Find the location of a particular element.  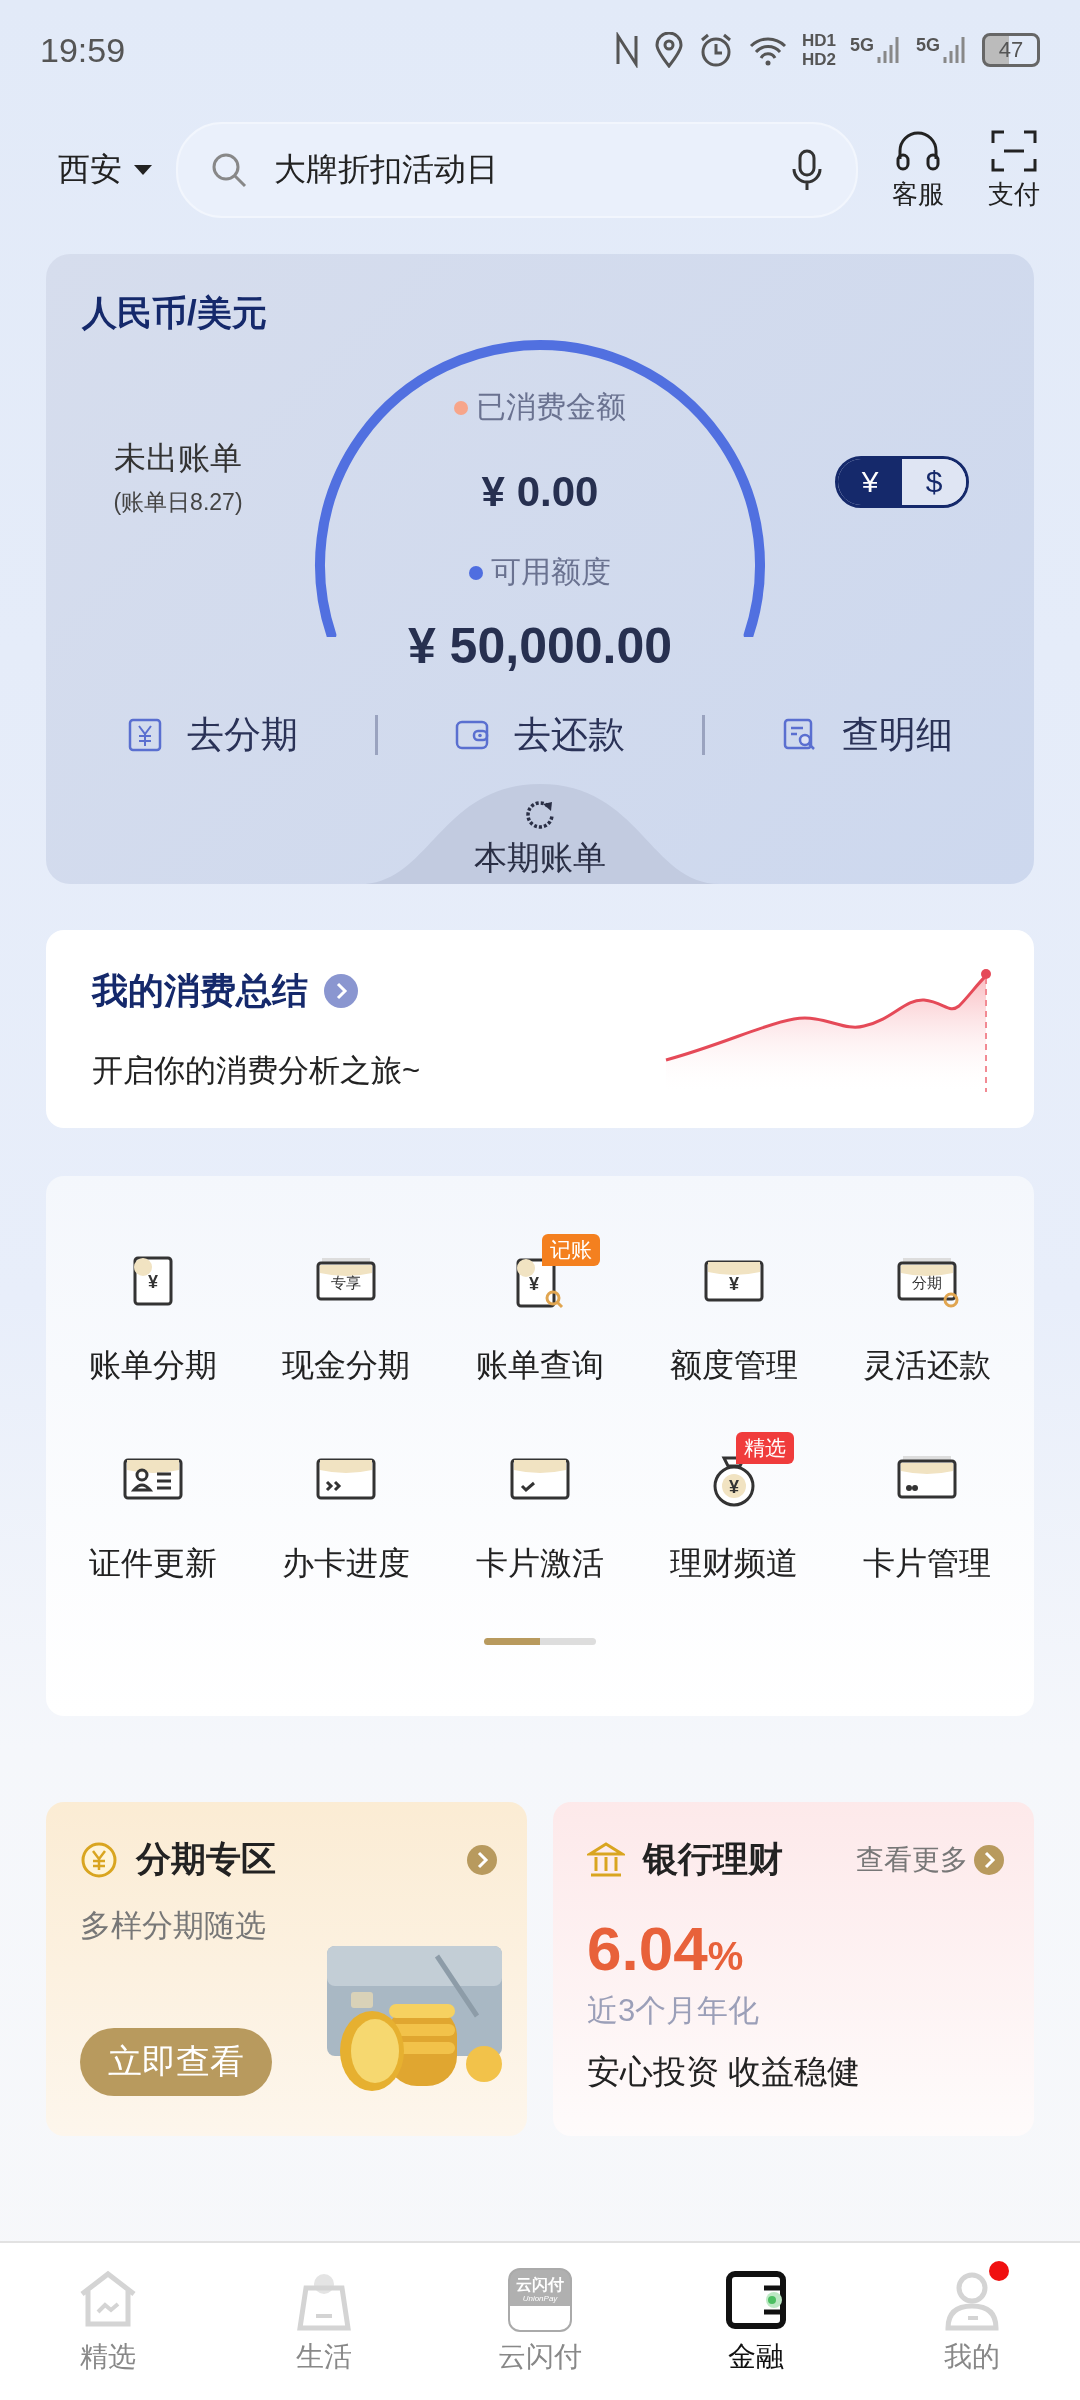

more-link: 查看更多 is located at coordinates (930, 1859).